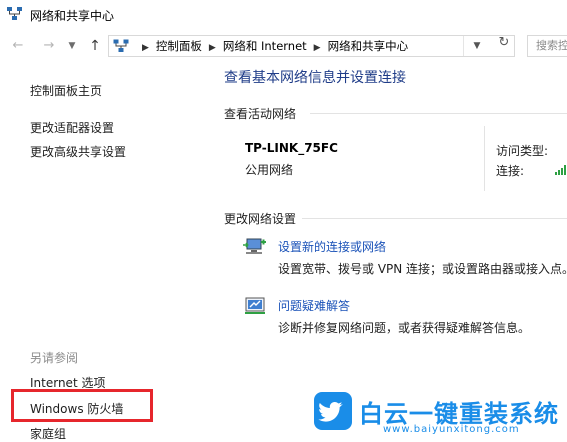 The width and height of the screenshot is (567, 442). I want to click on twitter-bird-logo-icon, so click(333, 411).